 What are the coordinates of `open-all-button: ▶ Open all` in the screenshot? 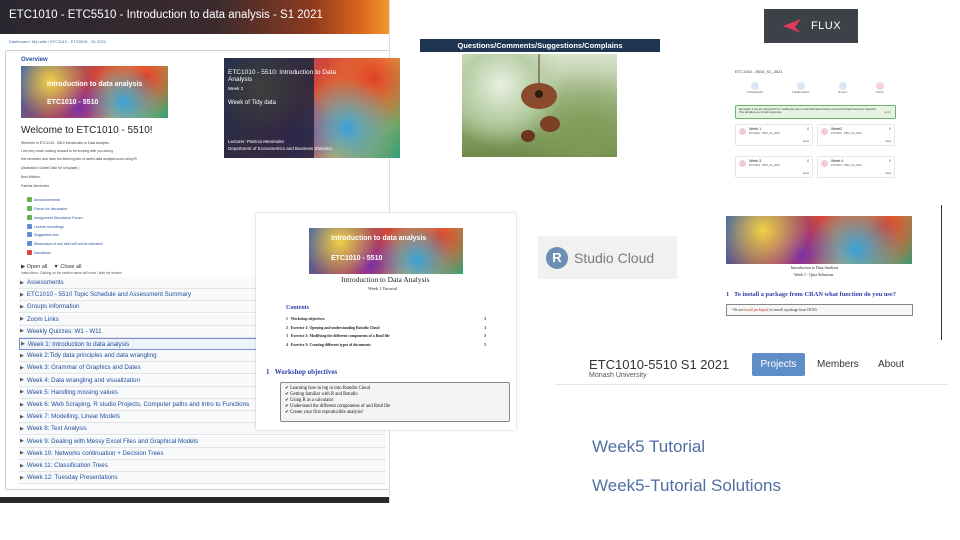 It's located at (34, 267).